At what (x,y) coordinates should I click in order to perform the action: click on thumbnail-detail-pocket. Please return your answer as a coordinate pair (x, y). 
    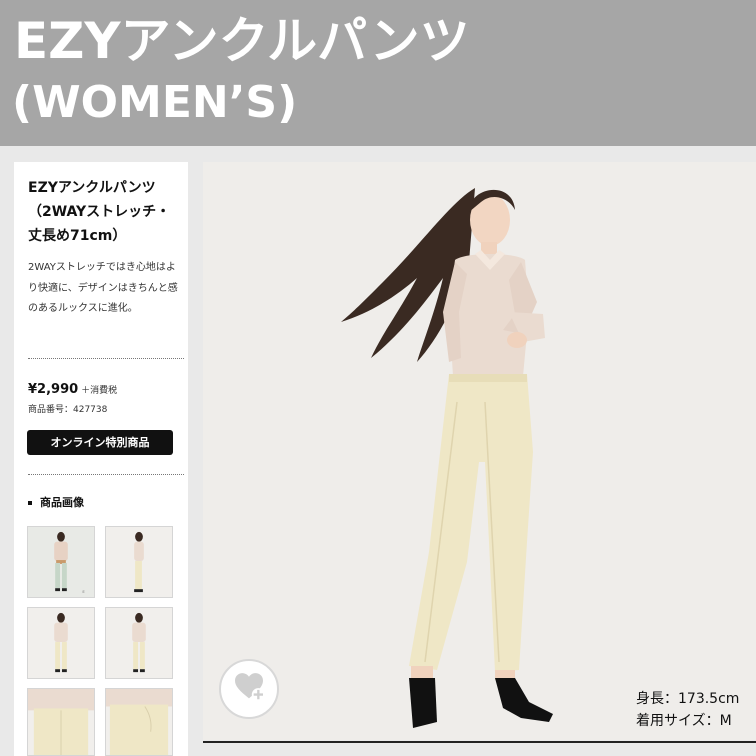
    Looking at the image, I should click on (139, 722).